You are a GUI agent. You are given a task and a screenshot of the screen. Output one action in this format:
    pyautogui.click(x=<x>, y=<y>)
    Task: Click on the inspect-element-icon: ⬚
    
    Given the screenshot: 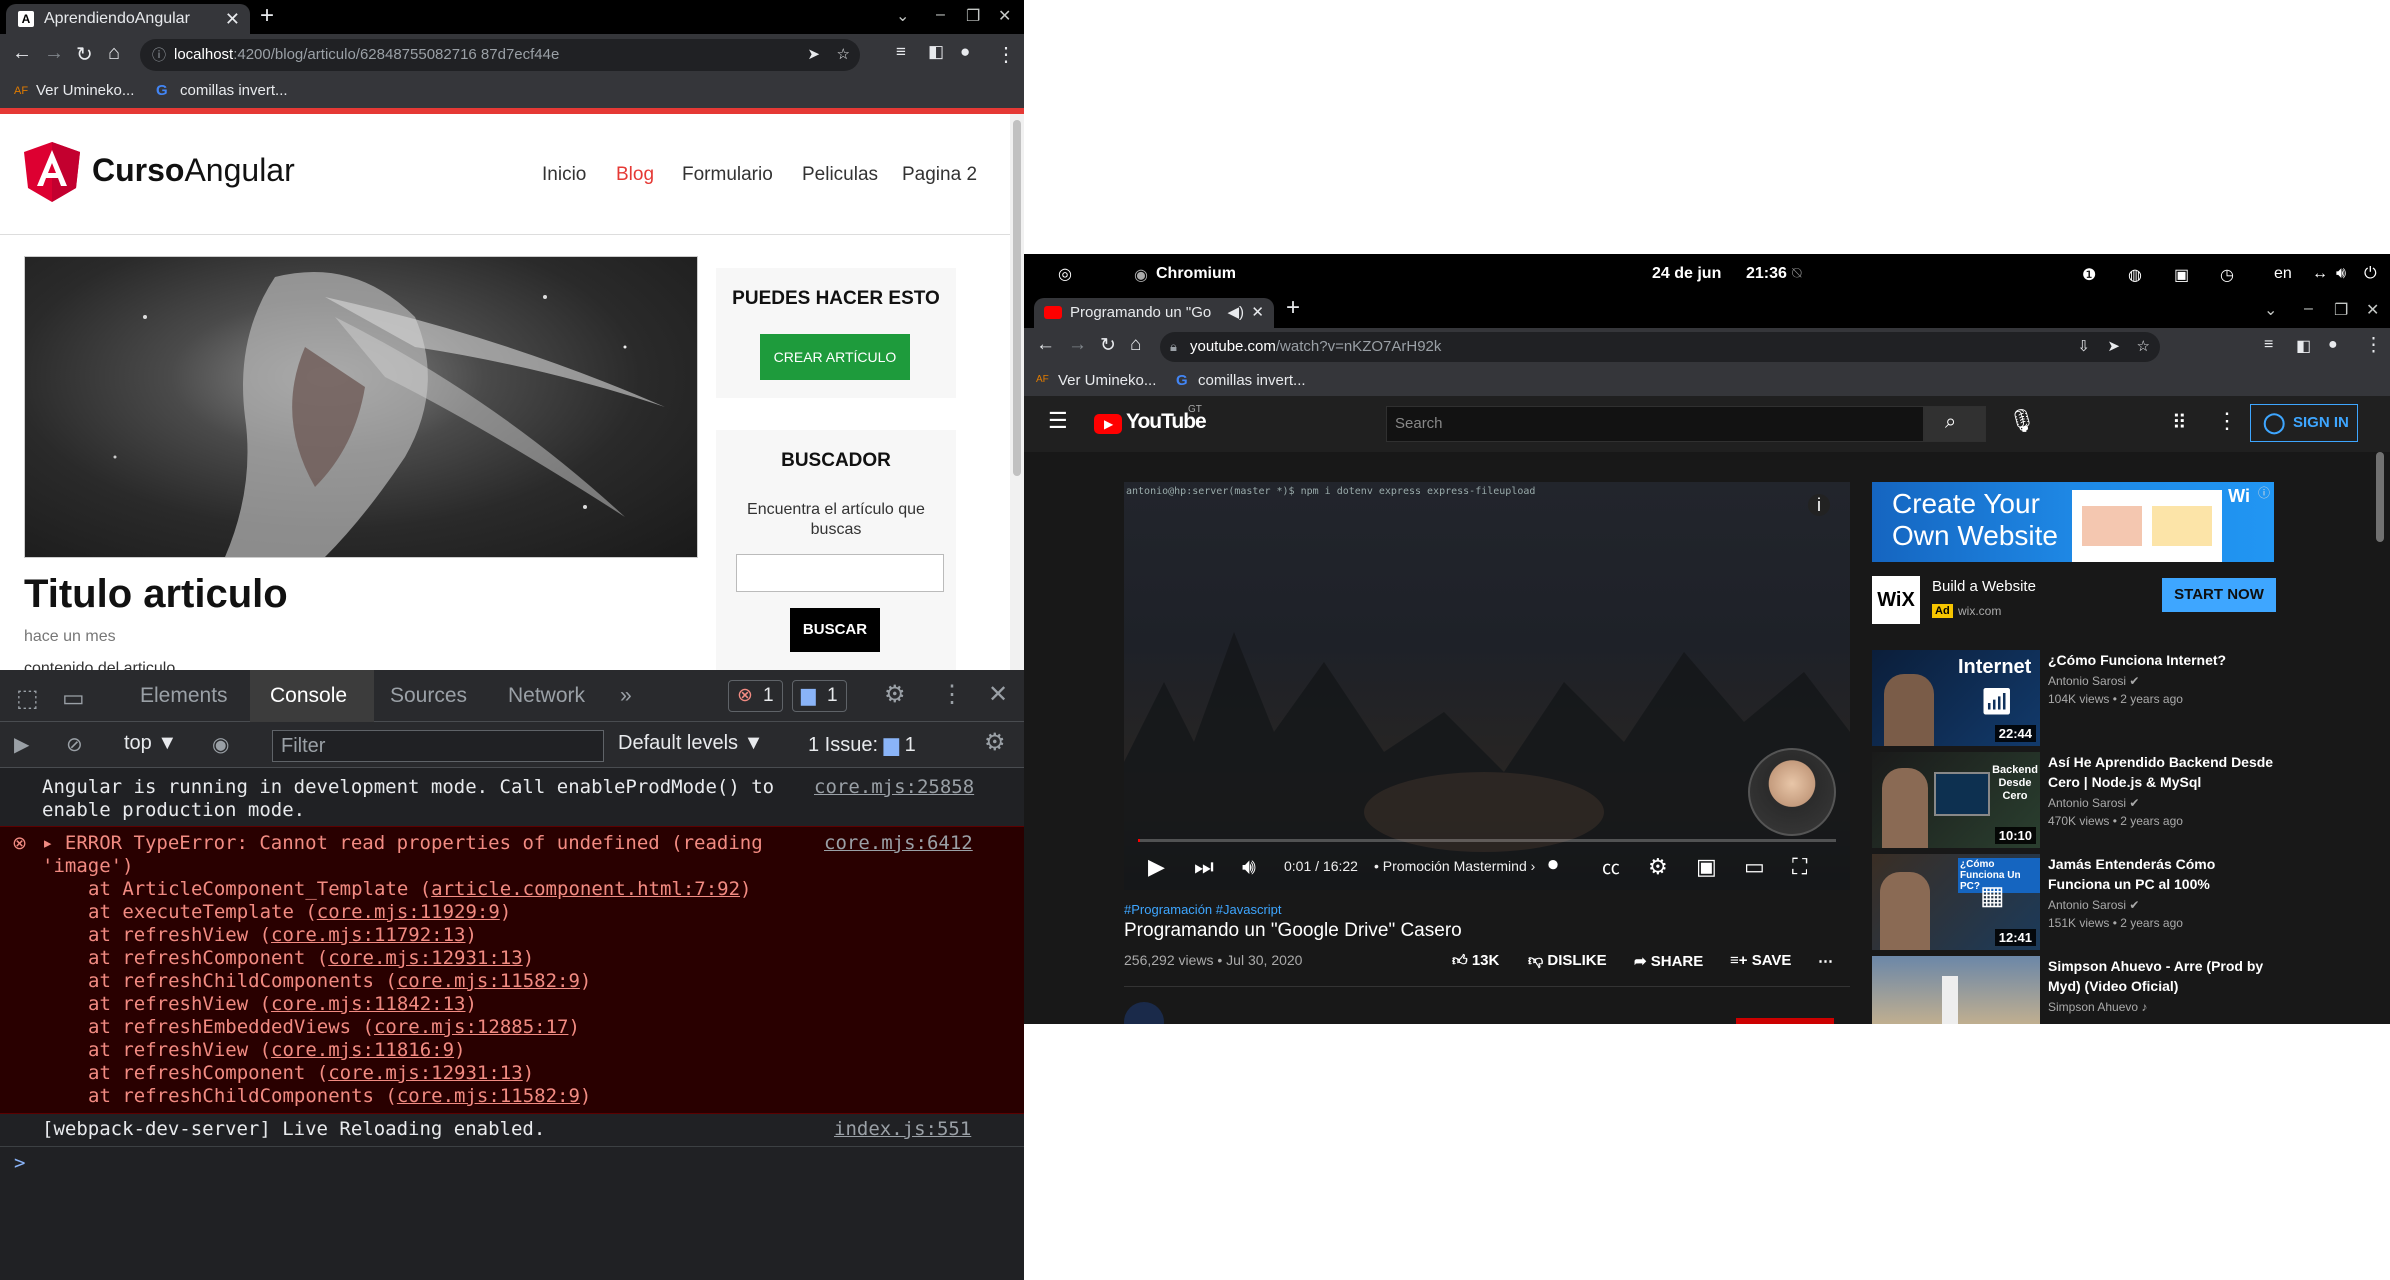 What is the action you would take?
    pyautogui.click(x=27, y=698)
    